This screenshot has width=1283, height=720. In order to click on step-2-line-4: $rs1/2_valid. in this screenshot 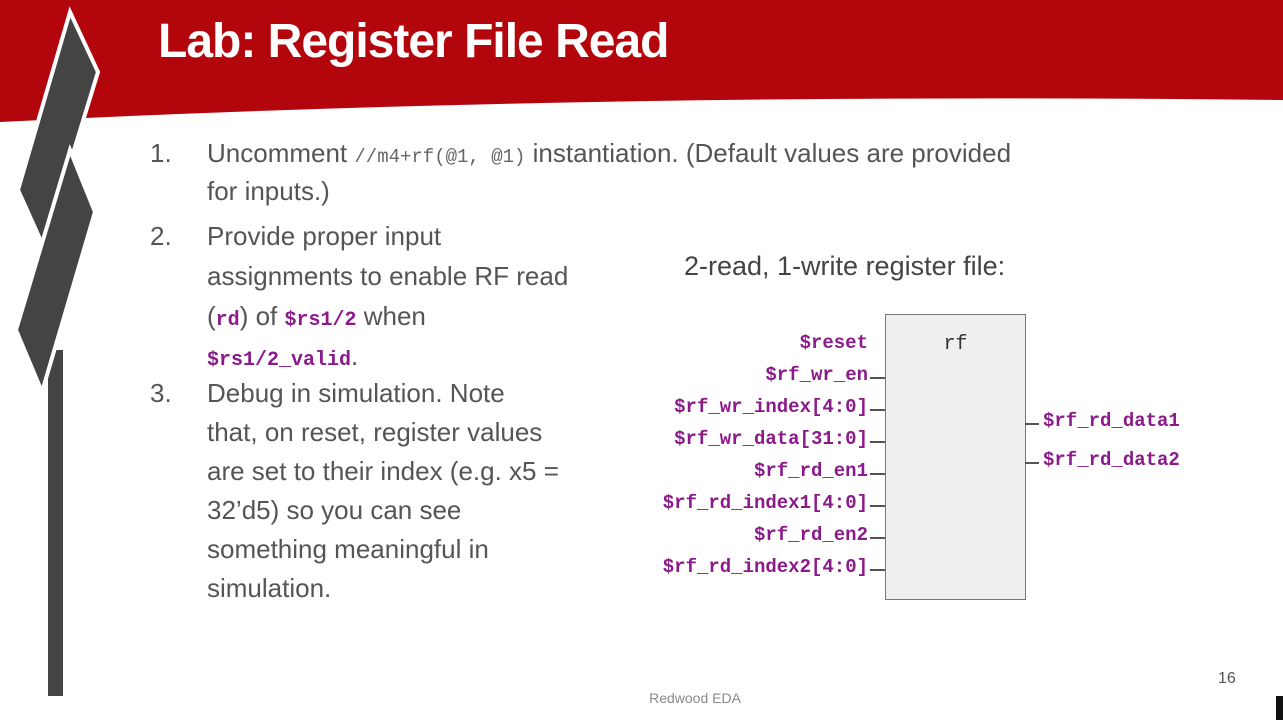, I will do `click(282, 356)`.